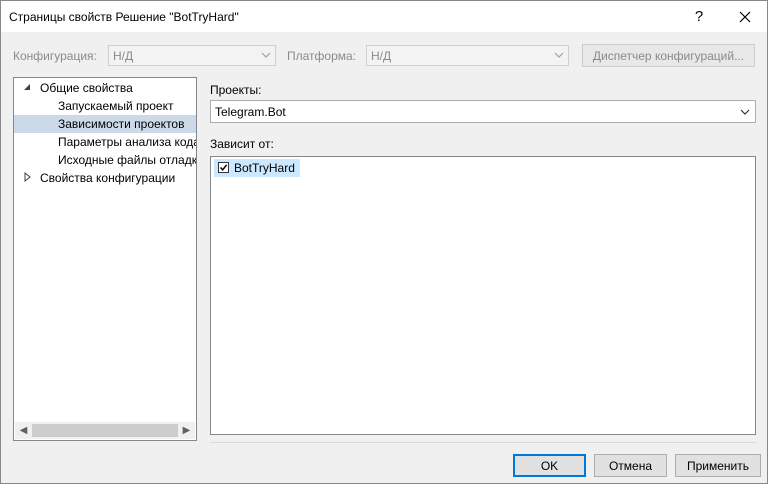 The image size is (768, 484). I want to click on tree-item-label: Зависимости проектов, so click(121, 124).